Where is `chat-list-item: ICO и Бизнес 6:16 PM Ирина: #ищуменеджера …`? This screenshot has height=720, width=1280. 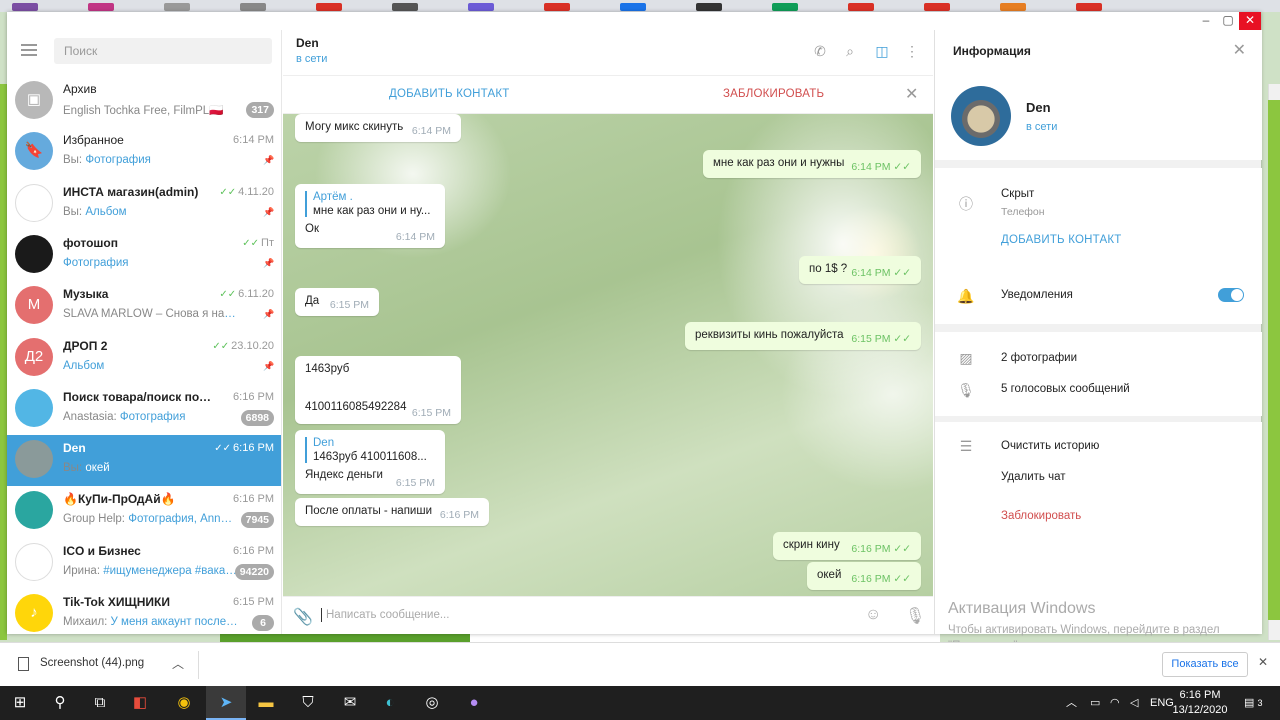
chat-list-item: ICO и Бизнес 6:16 PM Ирина: #ищуменеджера … is located at coordinates (144, 563).